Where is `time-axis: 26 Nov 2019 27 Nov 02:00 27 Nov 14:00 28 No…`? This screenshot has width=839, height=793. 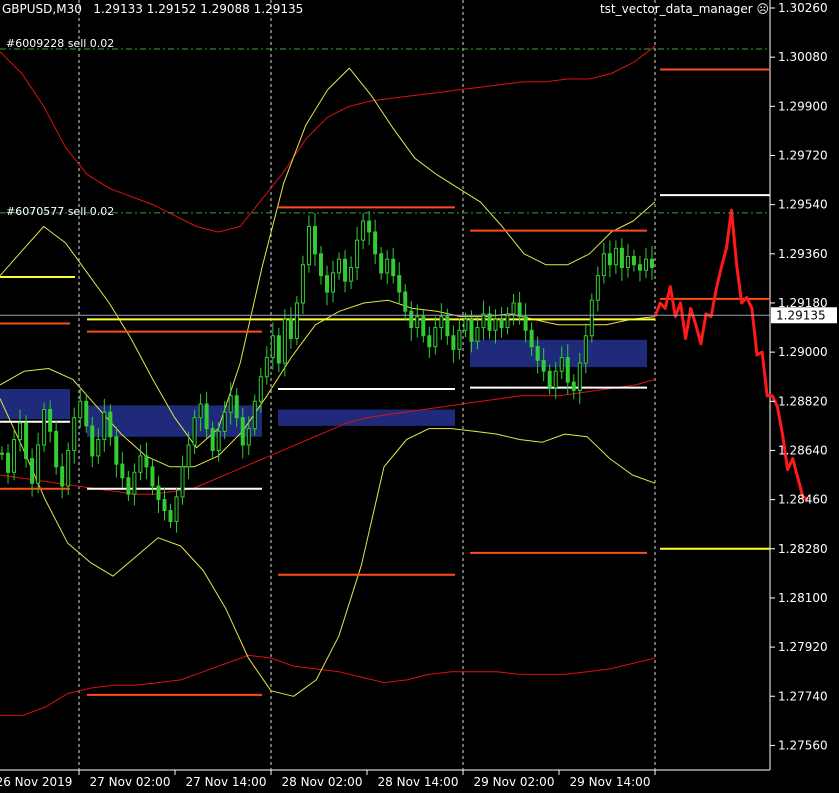 time-axis: 26 Nov 2019 27 Nov 02:00 27 Nov 14:00 28 No… is located at coordinates (328, 779).